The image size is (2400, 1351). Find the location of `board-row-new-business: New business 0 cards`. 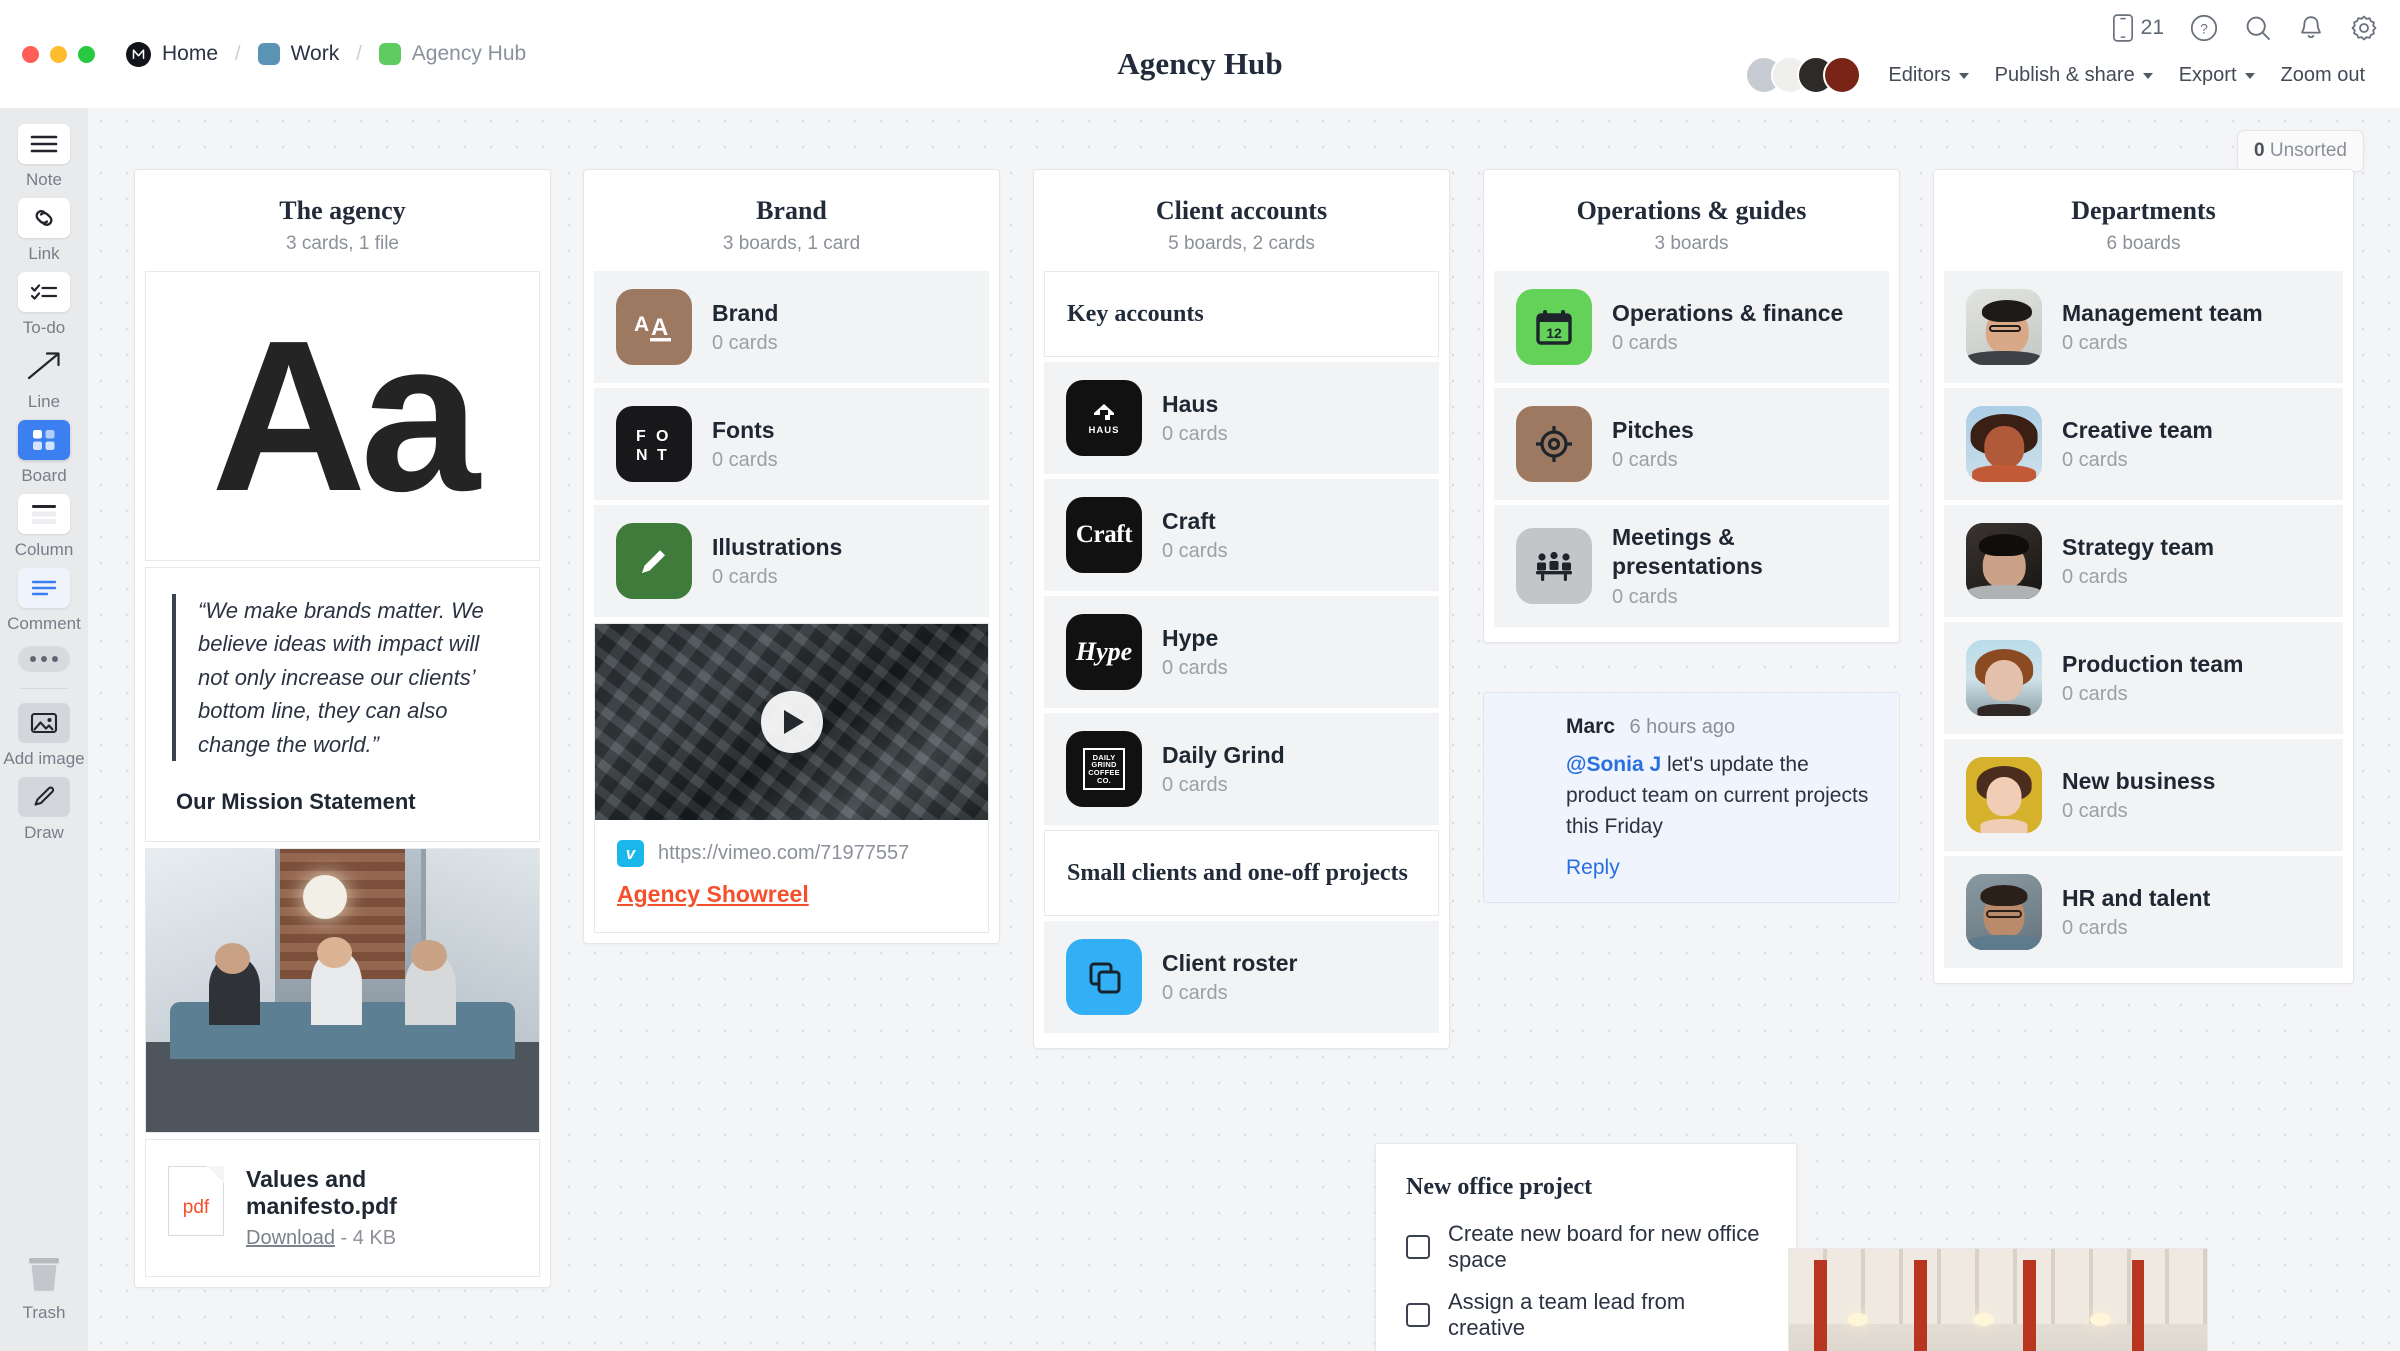

board-row-new-business: New business 0 cards is located at coordinates (2143, 795).